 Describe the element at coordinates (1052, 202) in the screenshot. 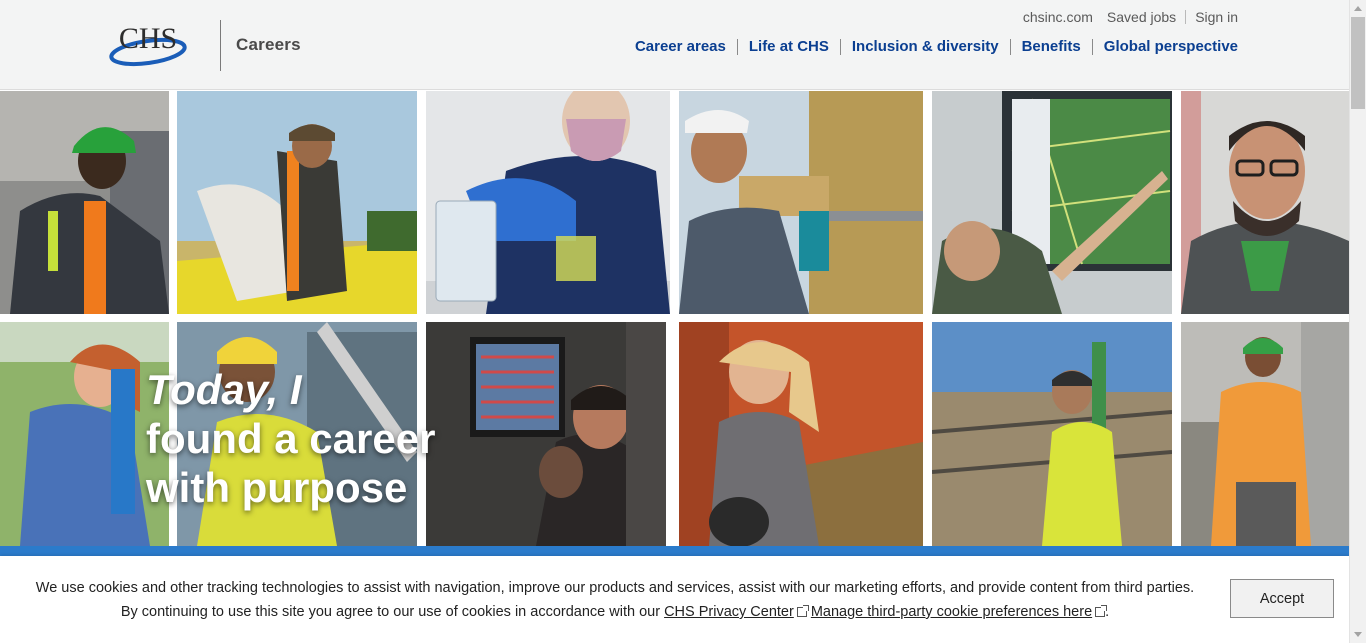

I see `photo-map-screen` at that location.